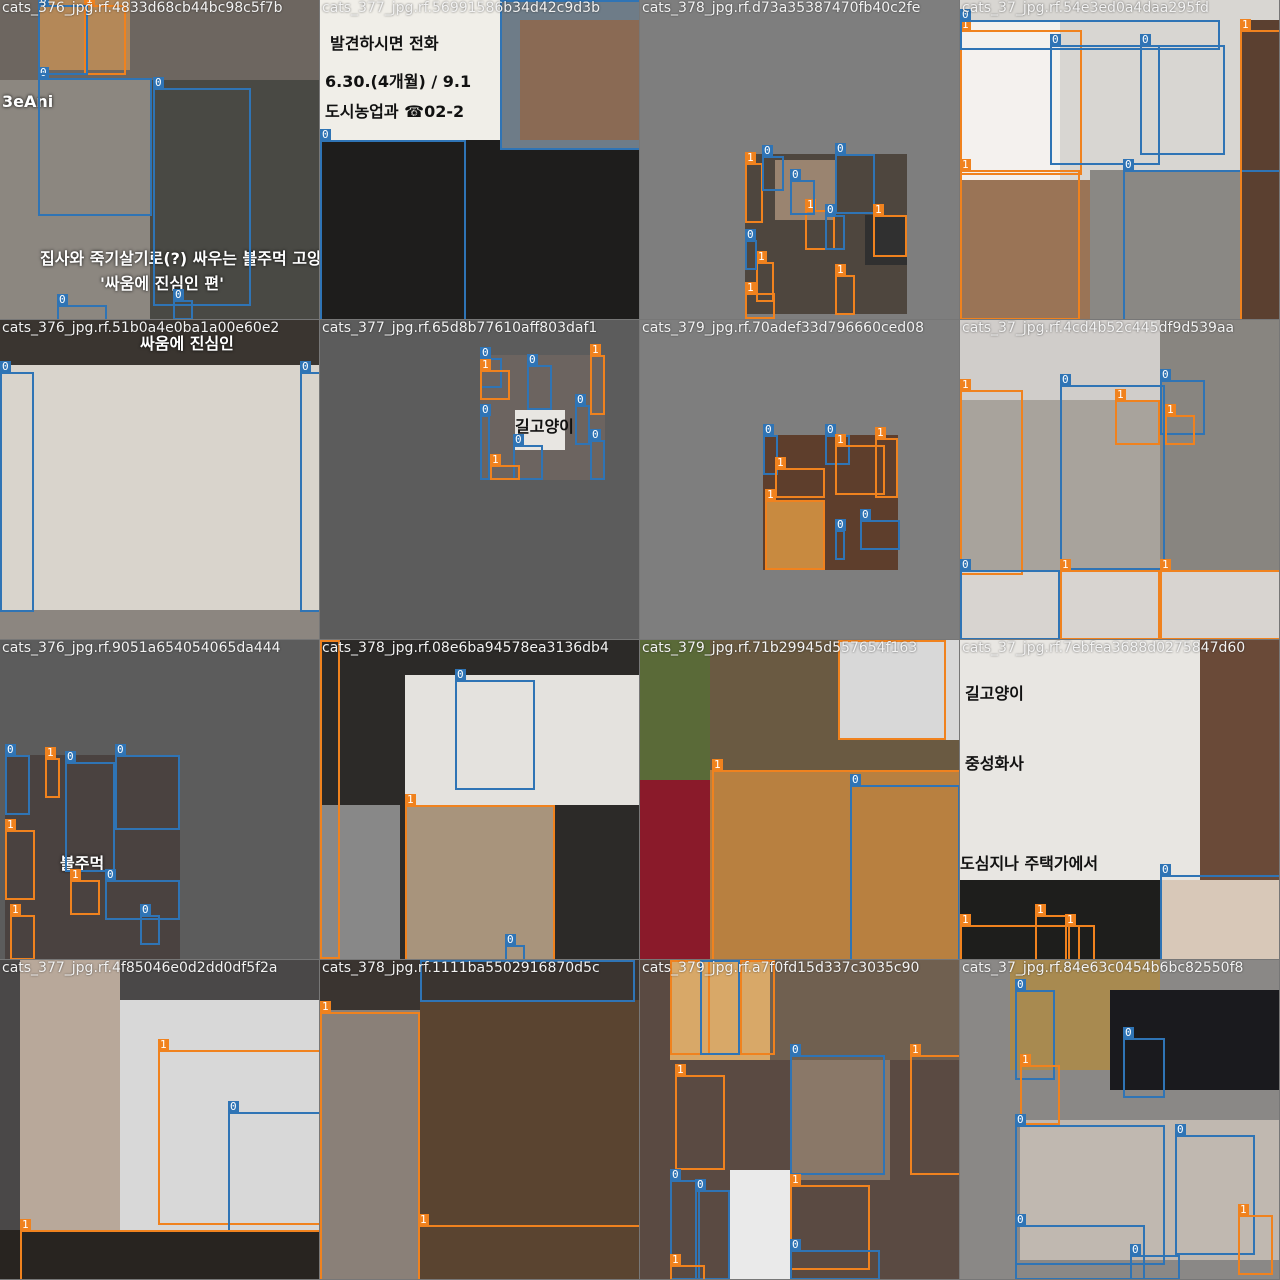 Image resolution: width=1280 pixels, height=1280 pixels. Describe the element at coordinates (1103, 968) in the screenshot. I see `tile-filename: cats_37_jpg.rf.84e63c0454b6bc82550f8` at that location.